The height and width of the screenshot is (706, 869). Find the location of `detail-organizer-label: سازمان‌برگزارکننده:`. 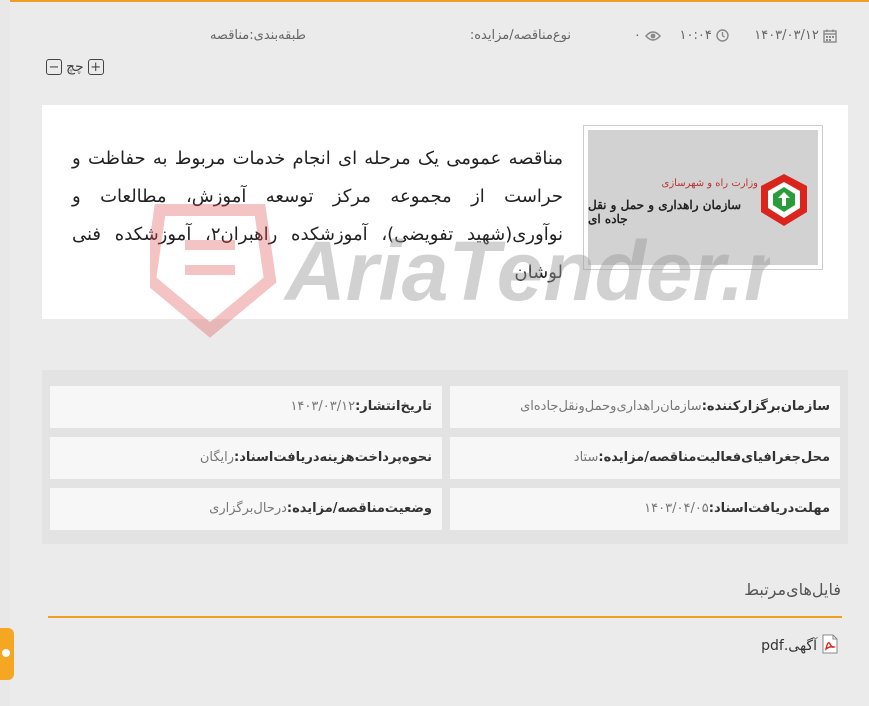

detail-organizer-label: سازمان‌برگزارکننده: is located at coordinates (765, 406).